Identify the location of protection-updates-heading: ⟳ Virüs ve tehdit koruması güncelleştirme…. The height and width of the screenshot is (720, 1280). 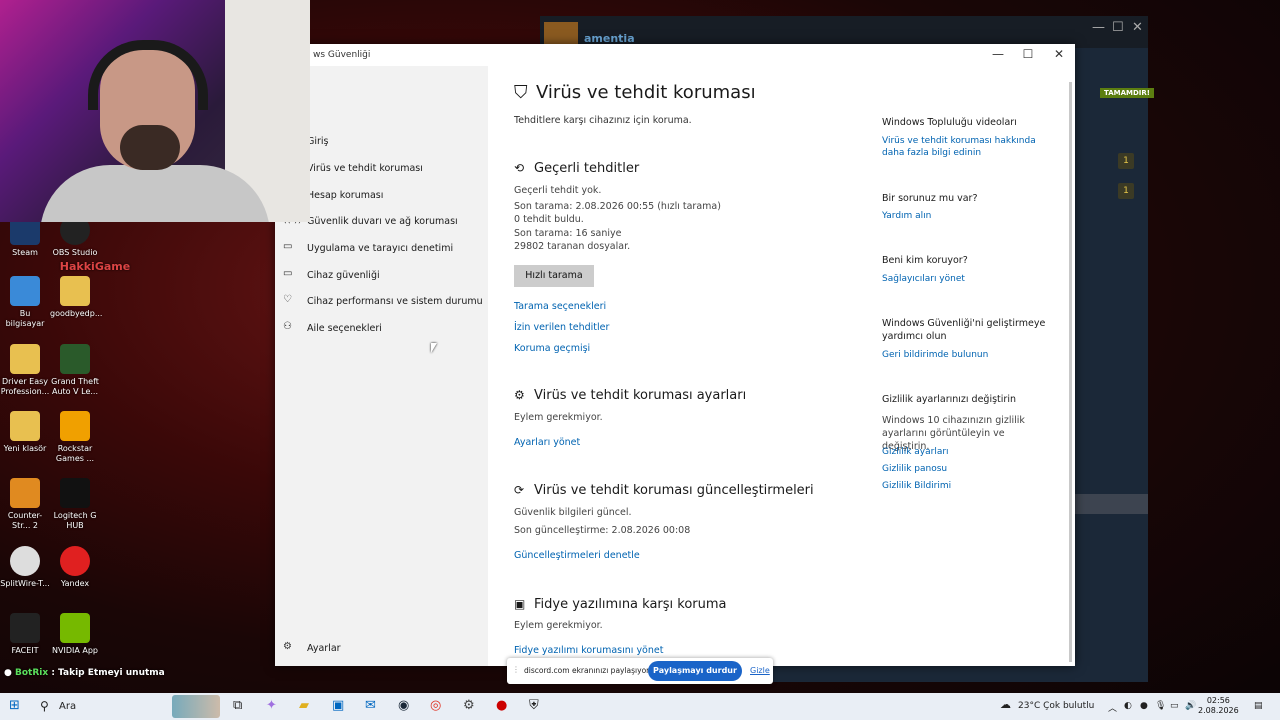
(664, 490).